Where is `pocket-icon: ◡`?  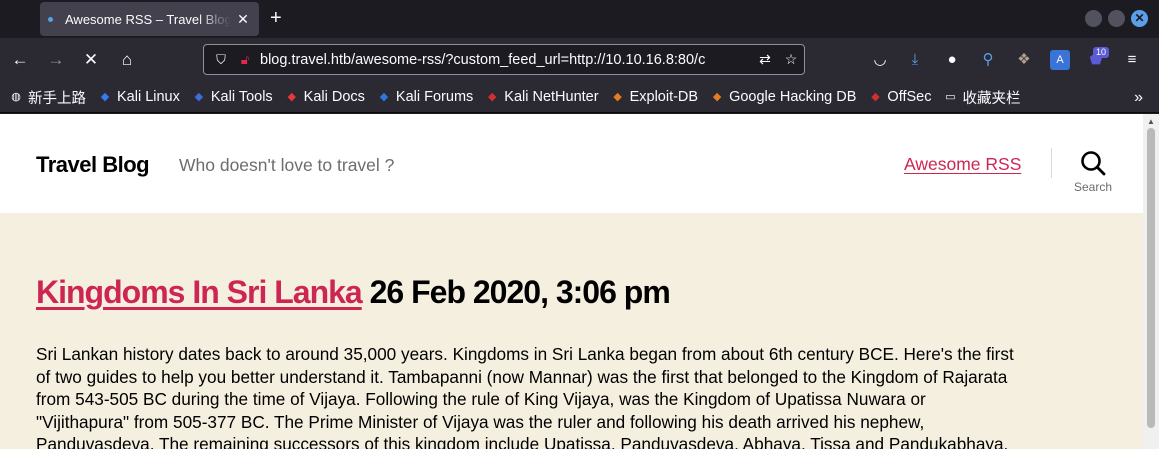 pocket-icon: ◡ is located at coordinates (880, 60).